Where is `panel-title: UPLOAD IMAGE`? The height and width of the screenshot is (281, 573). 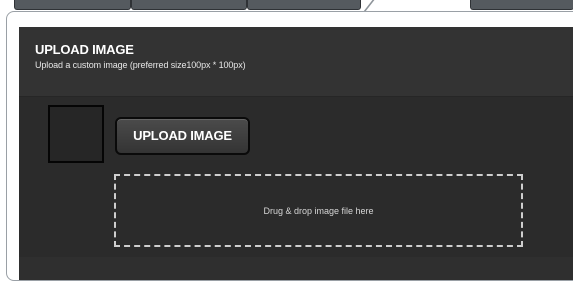
panel-title: UPLOAD IMAGE is located at coordinates (84, 49).